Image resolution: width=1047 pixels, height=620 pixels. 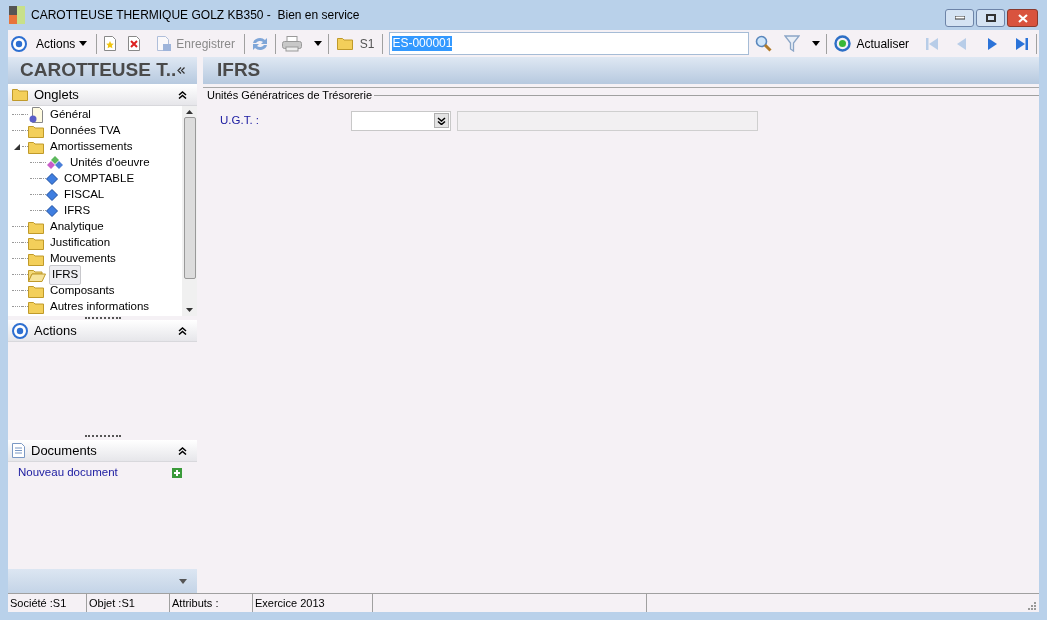 What do you see at coordinates (56, 330) in the screenshot?
I see `panel-title: Actions` at bounding box center [56, 330].